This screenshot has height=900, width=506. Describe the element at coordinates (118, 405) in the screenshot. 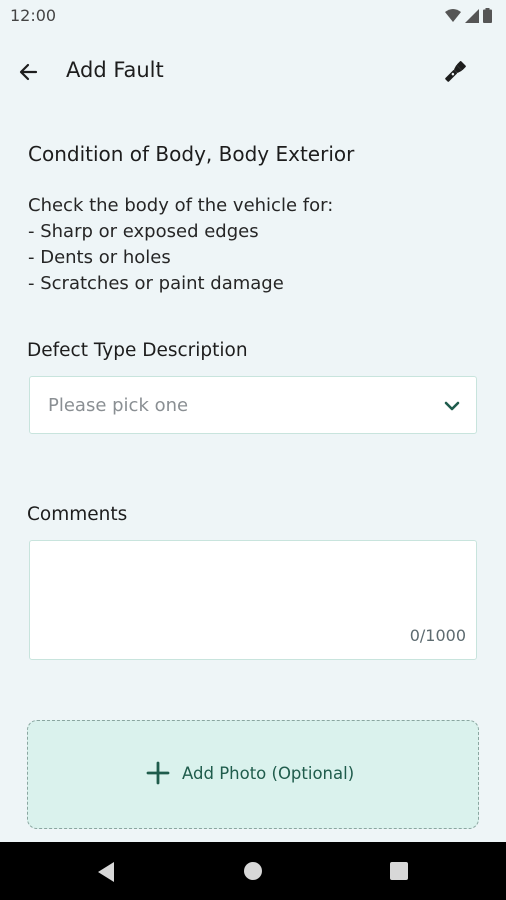

I see `defect-type-placeholder: Please pick one` at that location.